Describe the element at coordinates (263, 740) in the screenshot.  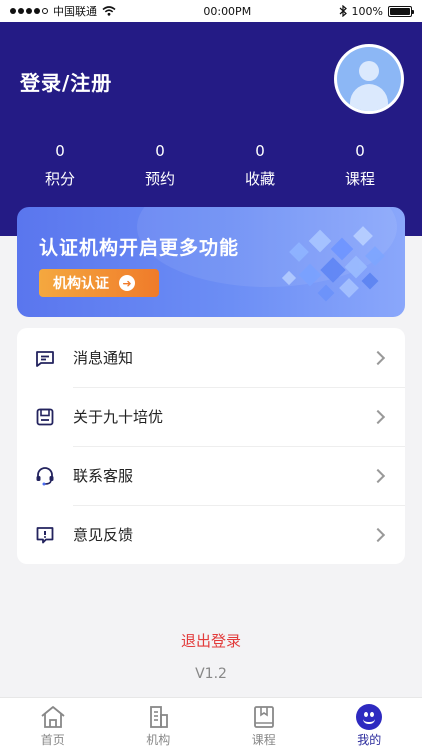
I see `tab-label: 课程` at that location.